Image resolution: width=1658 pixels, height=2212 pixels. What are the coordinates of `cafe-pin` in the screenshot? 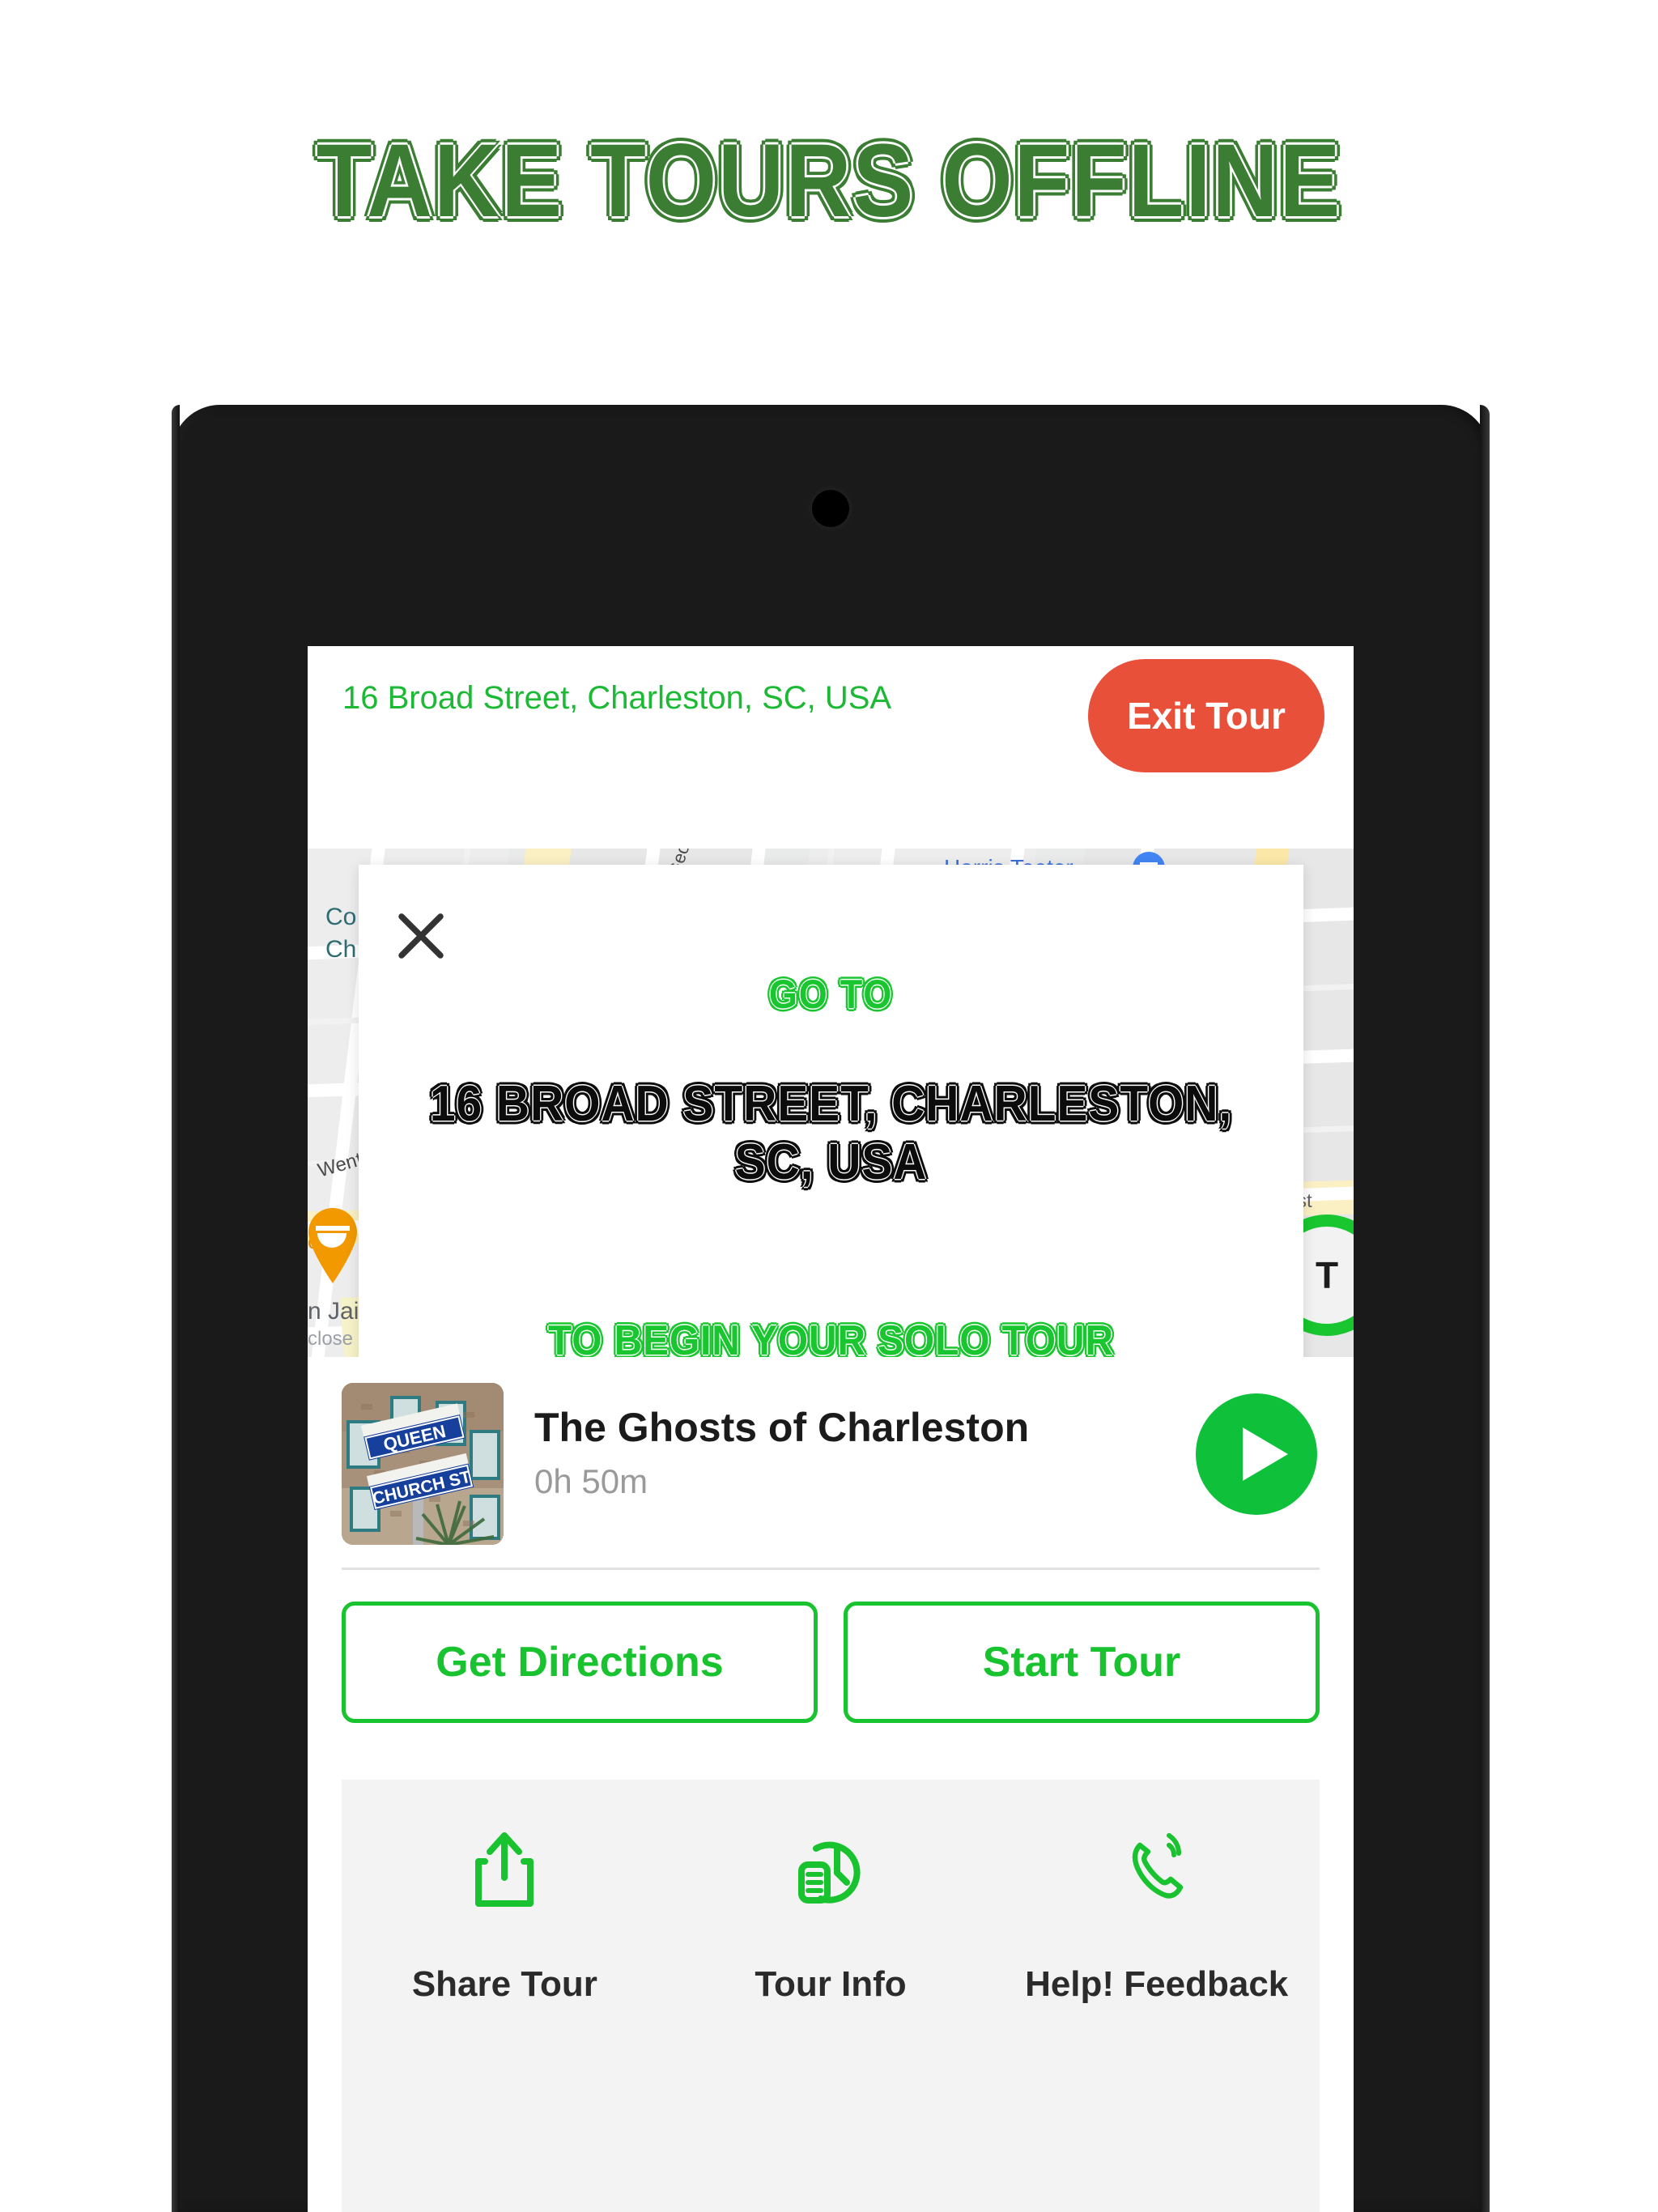 It's located at (336, 1246).